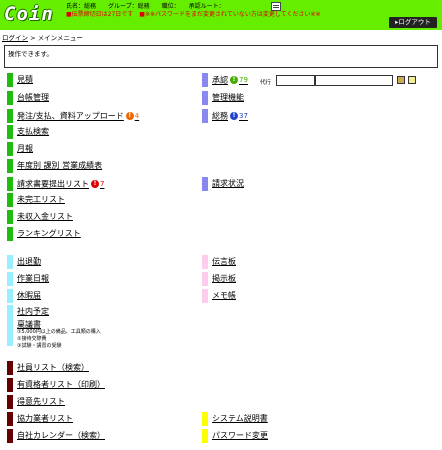 The height and width of the screenshot is (450, 442). I want to click on menu-label: 協力業者リスト, so click(45, 418).